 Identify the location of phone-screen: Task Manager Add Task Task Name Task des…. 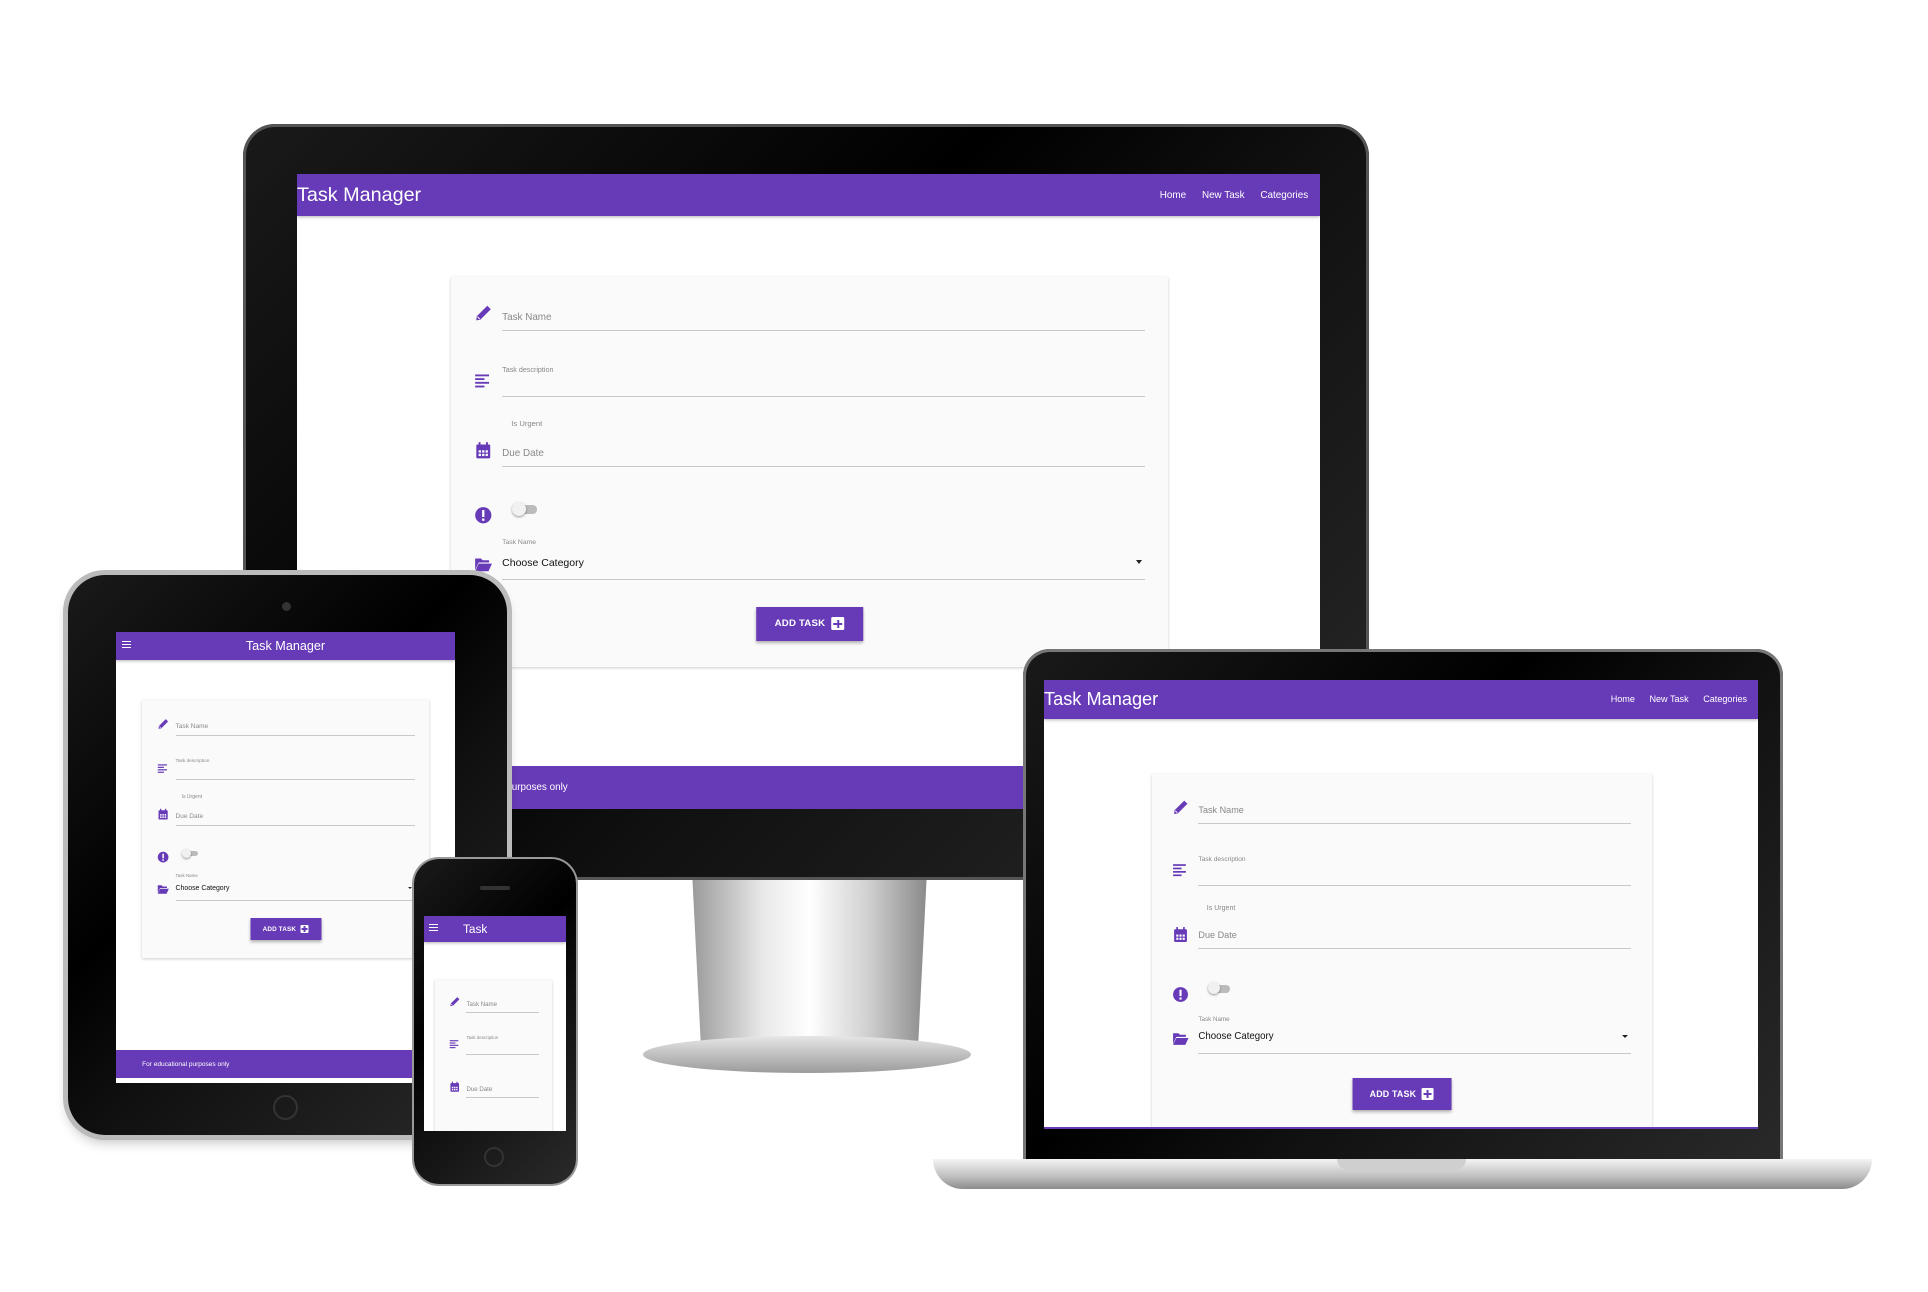
(495, 1023).